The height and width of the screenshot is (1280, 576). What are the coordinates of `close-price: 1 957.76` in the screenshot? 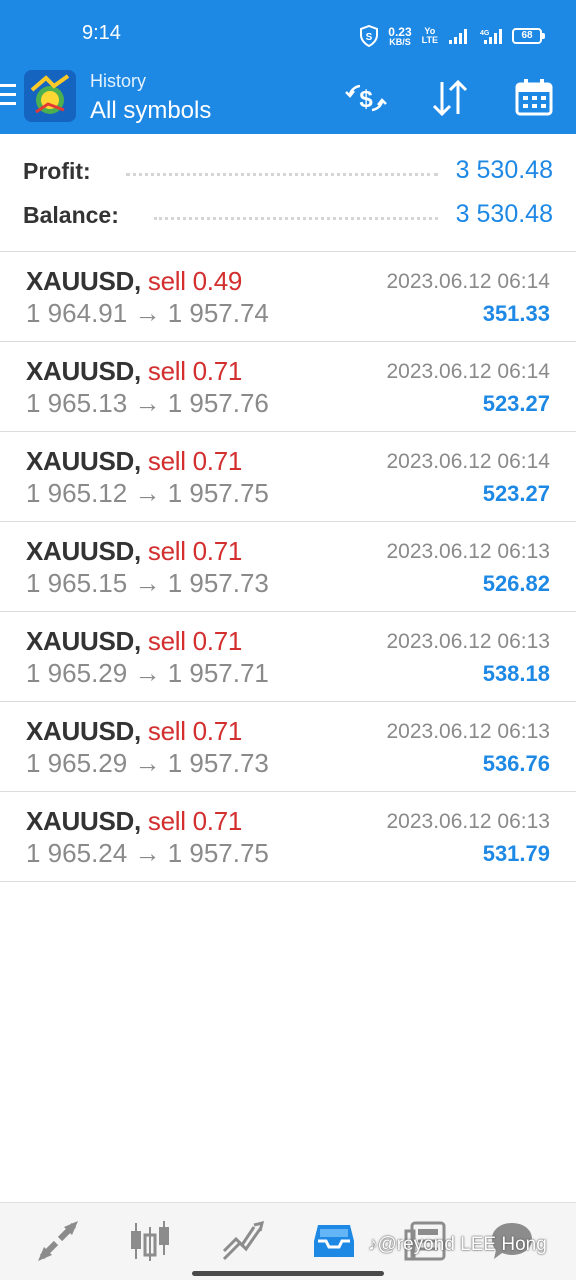 It's located at (218, 403).